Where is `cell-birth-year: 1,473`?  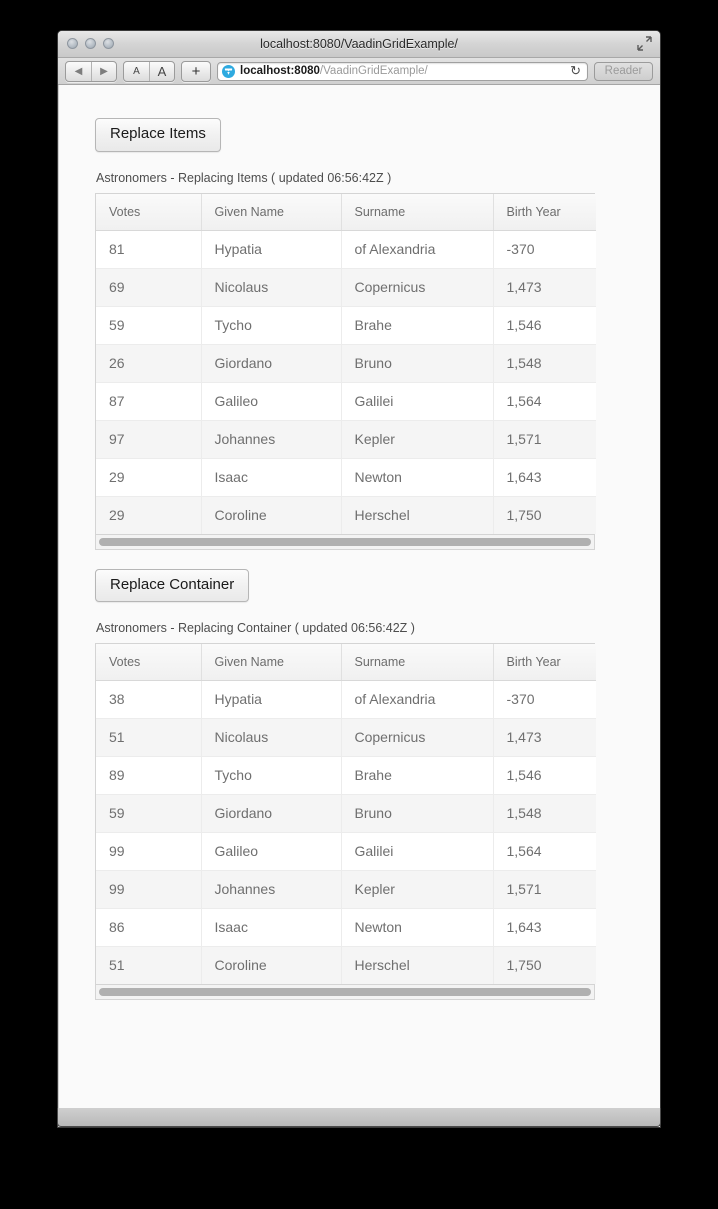
cell-birth-year: 1,473 is located at coordinates (544, 737).